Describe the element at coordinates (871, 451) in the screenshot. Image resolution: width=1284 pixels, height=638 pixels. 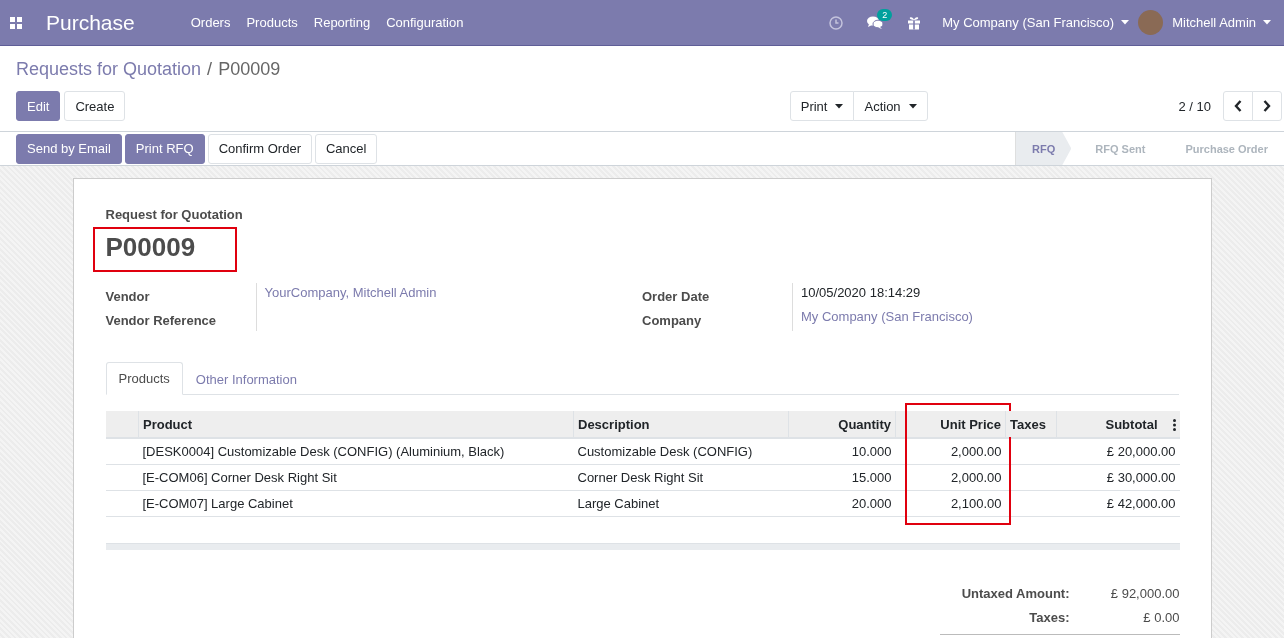
I see `table-cell: 10.000` at that location.